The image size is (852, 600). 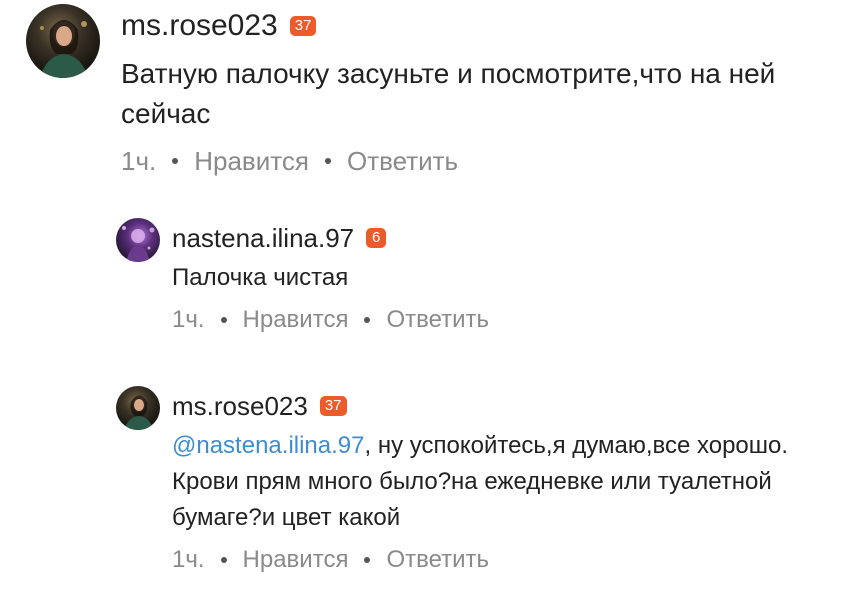 What do you see at coordinates (376, 238) in the screenshot?
I see `user-level-badge: 6` at bounding box center [376, 238].